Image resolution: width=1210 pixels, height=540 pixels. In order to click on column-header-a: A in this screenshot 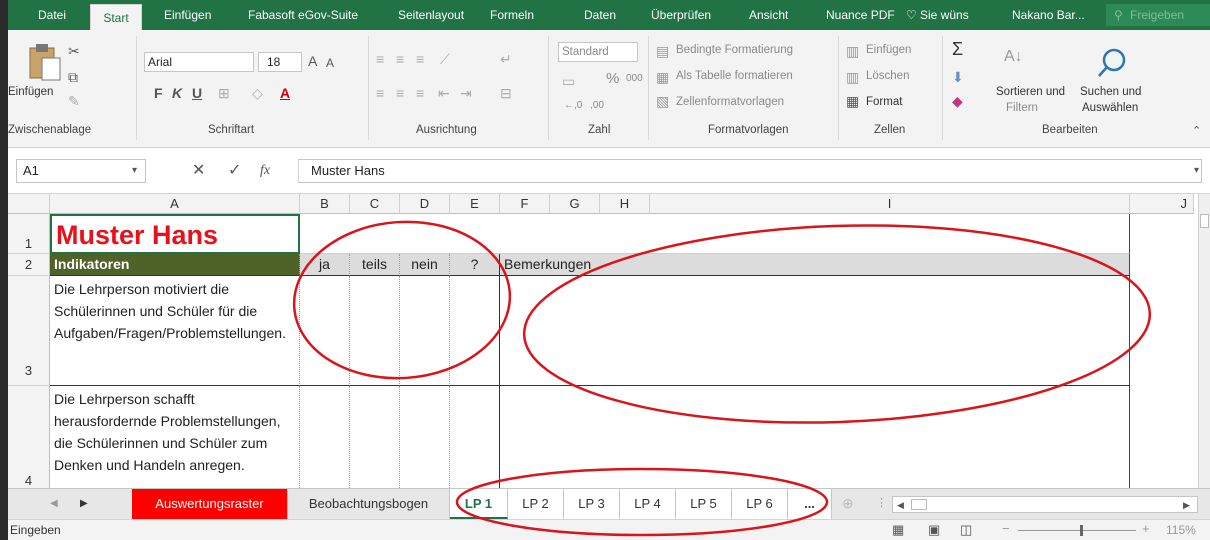, I will do `click(175, 204)`.